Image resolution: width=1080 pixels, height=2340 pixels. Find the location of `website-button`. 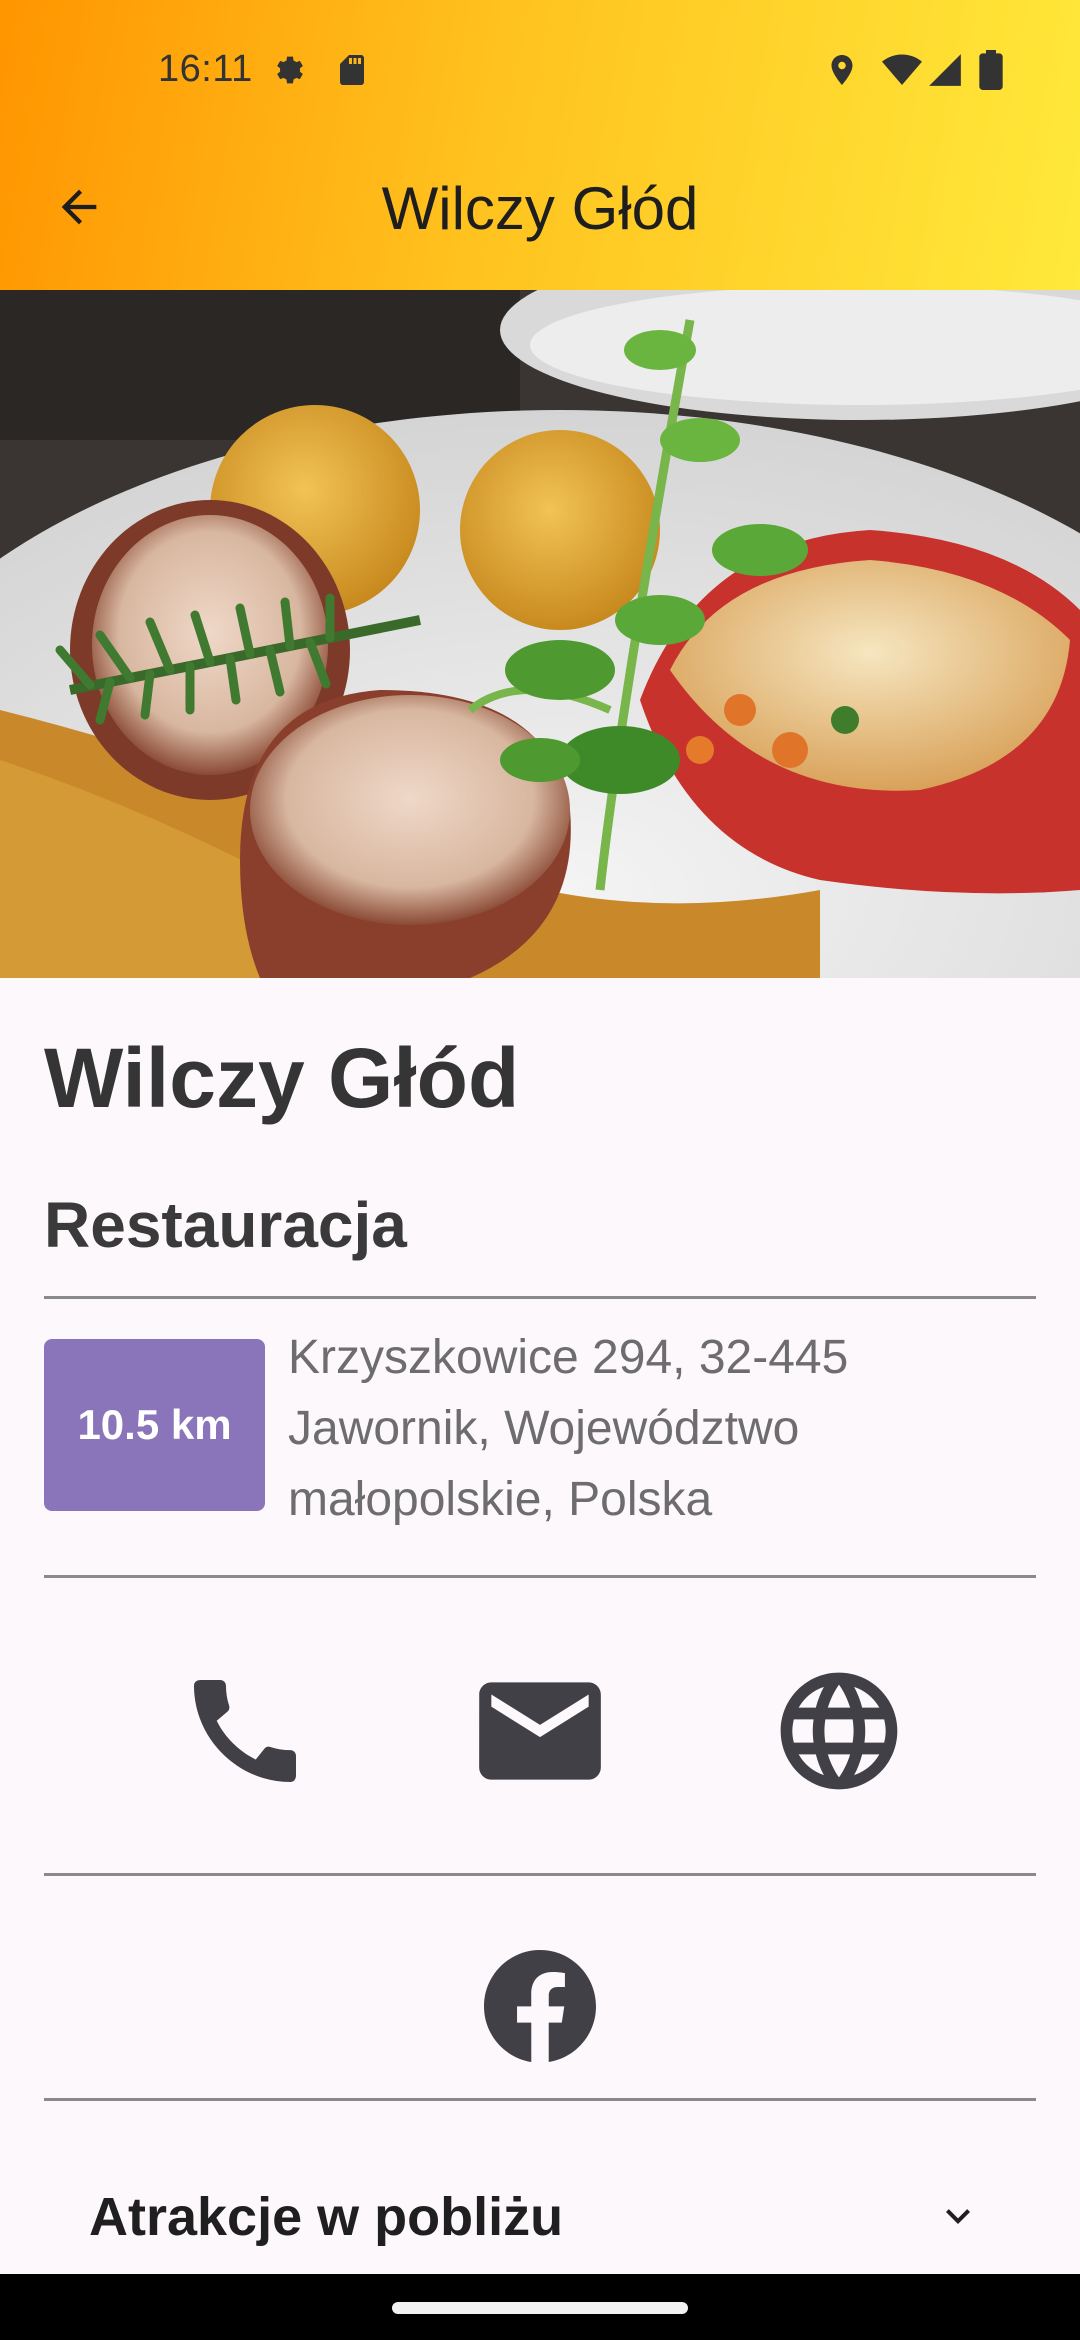

website-button is located at coordinates (839, 1733).